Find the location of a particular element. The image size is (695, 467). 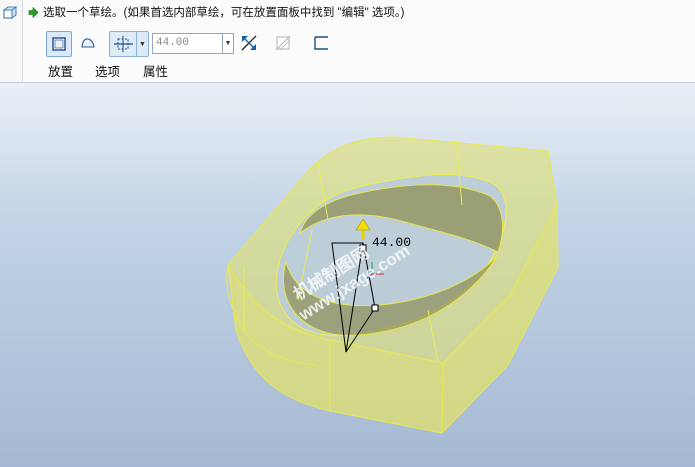

thicken-icon is located at coordinates (283, 43).